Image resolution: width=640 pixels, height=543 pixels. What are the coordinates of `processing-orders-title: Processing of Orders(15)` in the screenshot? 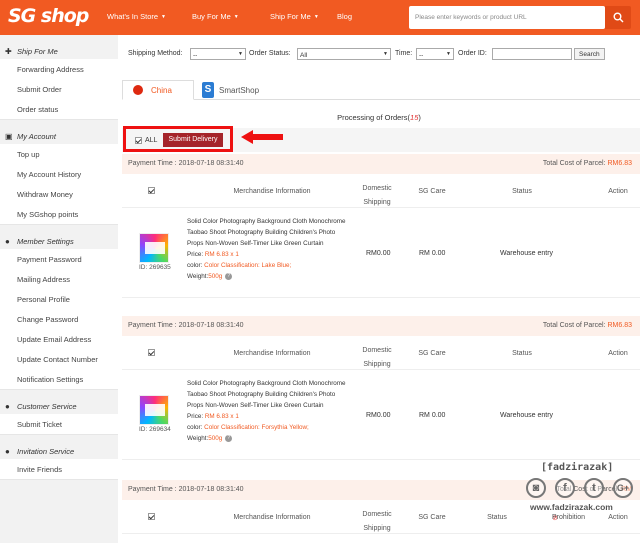 It's located at (379, 117).